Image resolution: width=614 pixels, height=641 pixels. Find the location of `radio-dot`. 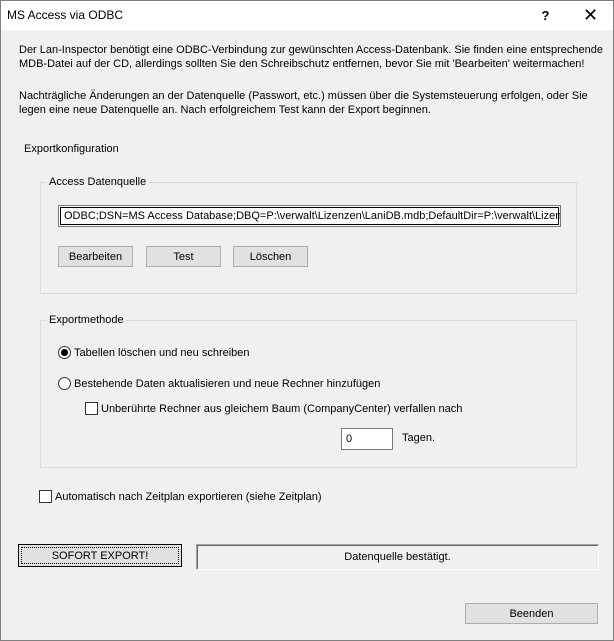

radio-dot is located at coordinates (64, 352).